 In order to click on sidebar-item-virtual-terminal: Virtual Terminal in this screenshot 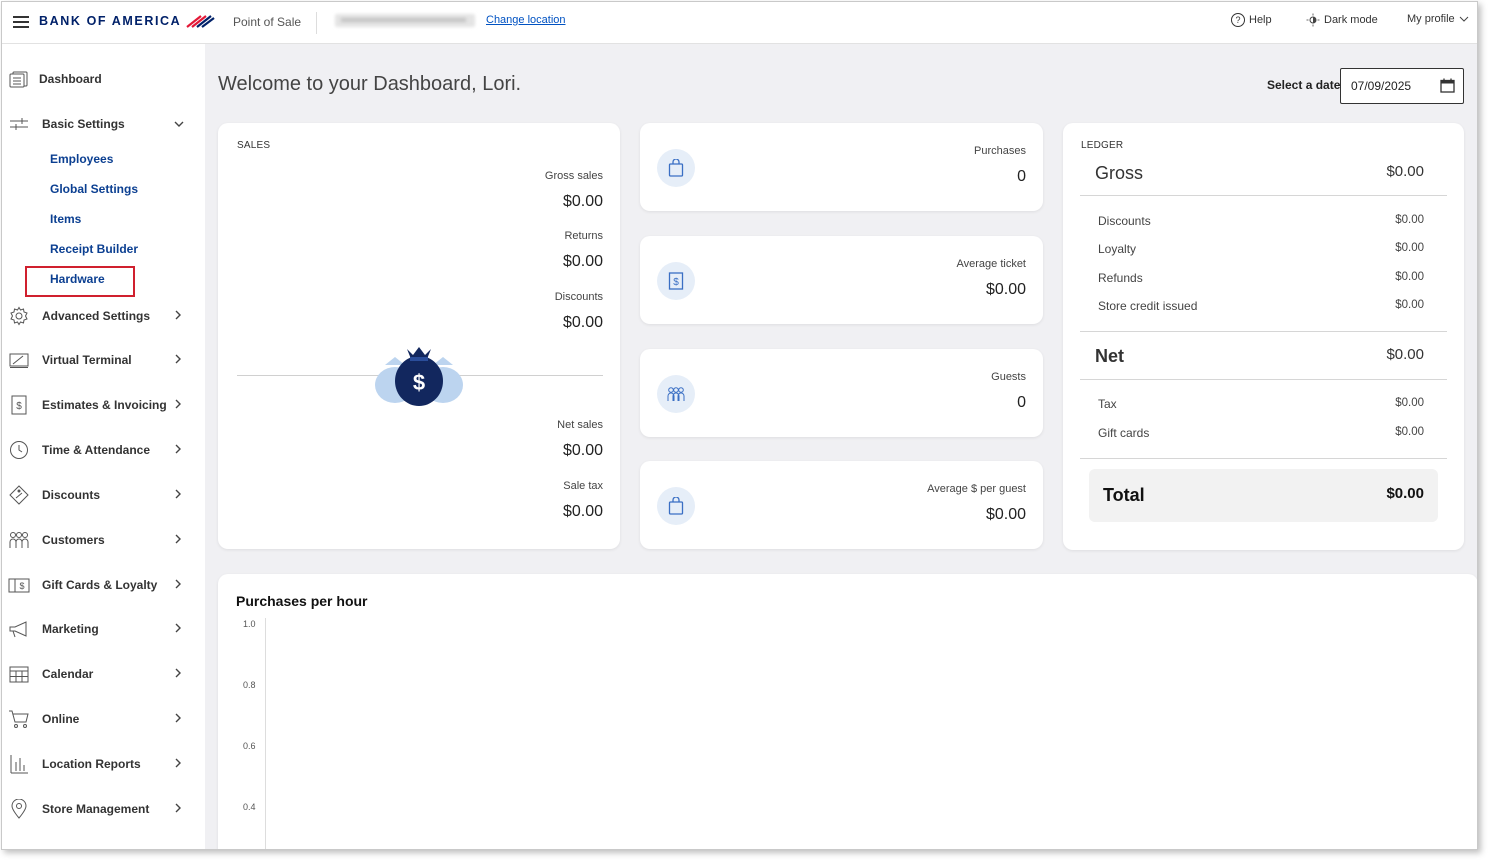, I will do `click(103, 360)`.